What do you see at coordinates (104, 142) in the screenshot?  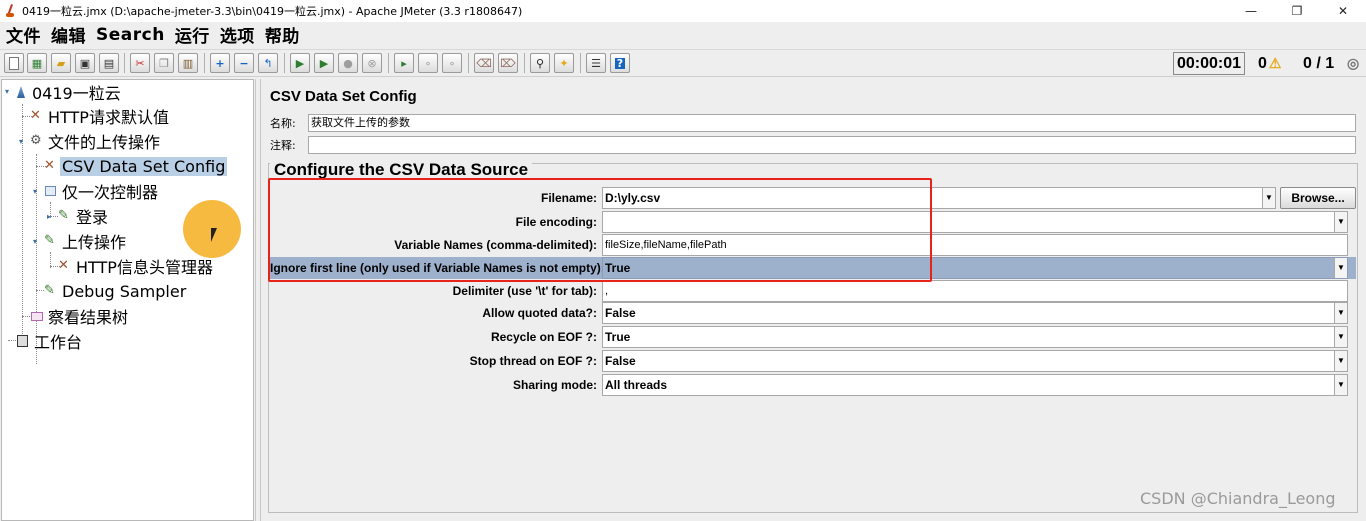 I see `tree-node-label: 文件的上传操作` at bounding box center [104, 142].